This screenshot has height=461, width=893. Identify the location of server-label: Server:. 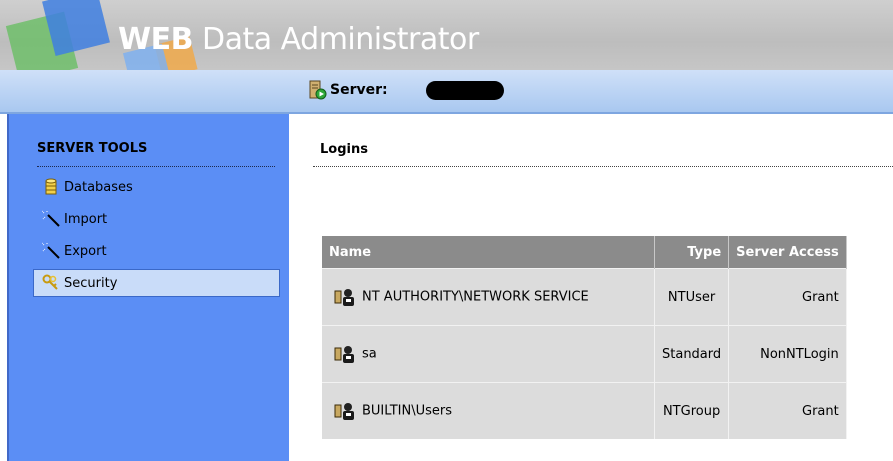
(359, 90).